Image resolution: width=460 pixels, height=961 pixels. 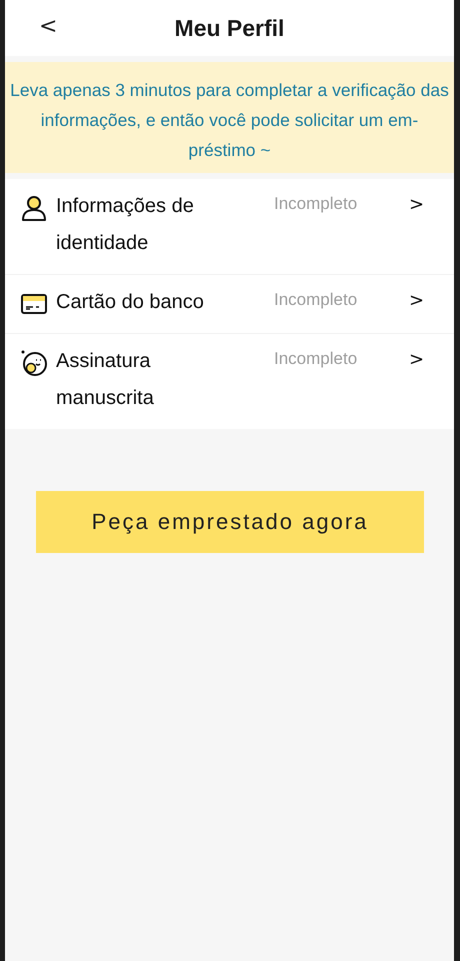 I want to click on item-label: Assinatura manuscrita, so click(x=148, y=380).